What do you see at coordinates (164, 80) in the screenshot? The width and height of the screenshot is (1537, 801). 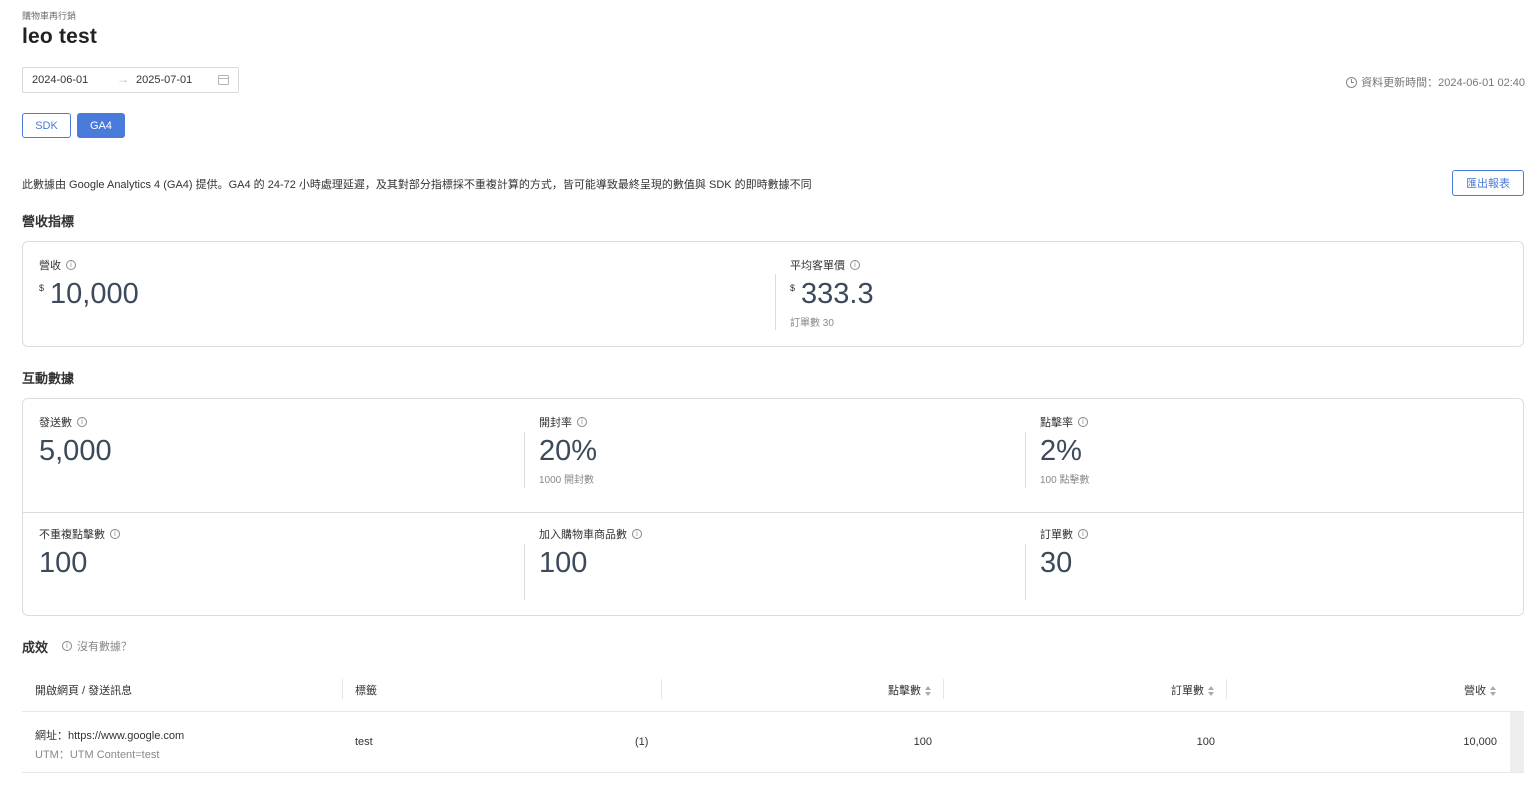 I see `end-date-input: 2025-07-01` at bounding box center [164, 80].